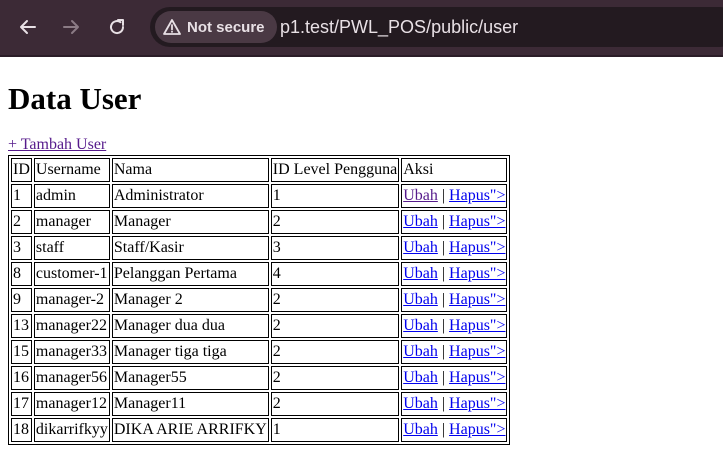 This screenshot has width=723, height=463. I want to click on cell-id: 8, so click(21, 274).